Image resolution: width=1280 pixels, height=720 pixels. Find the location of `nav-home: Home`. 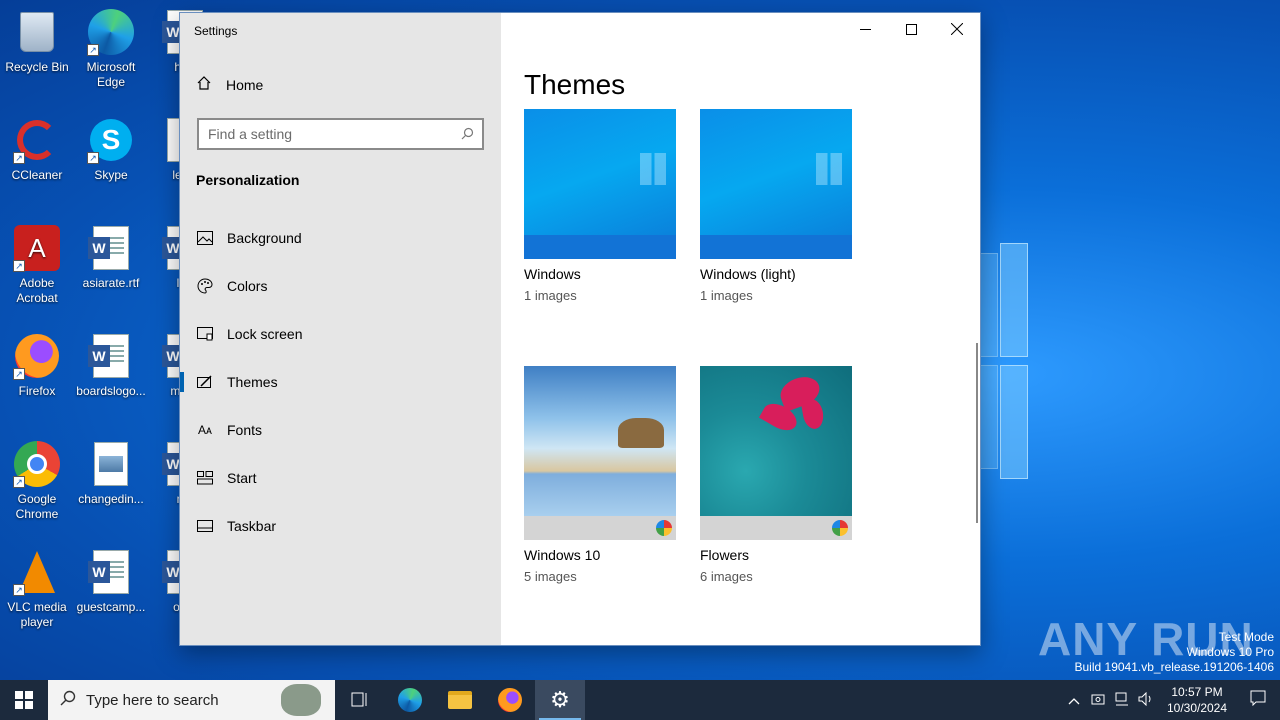

nav-home: Home is located at coordinates (229, 84).